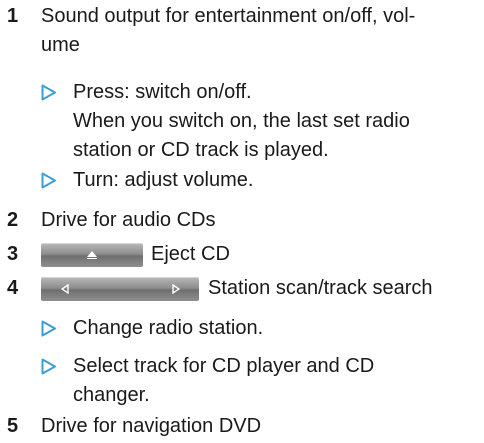 The height and width of the screenshot is (443, 484). What do you see at coordinates (60, 45) in the screenshot?
I see `item-line: ume` at bounding box center [60, 45].